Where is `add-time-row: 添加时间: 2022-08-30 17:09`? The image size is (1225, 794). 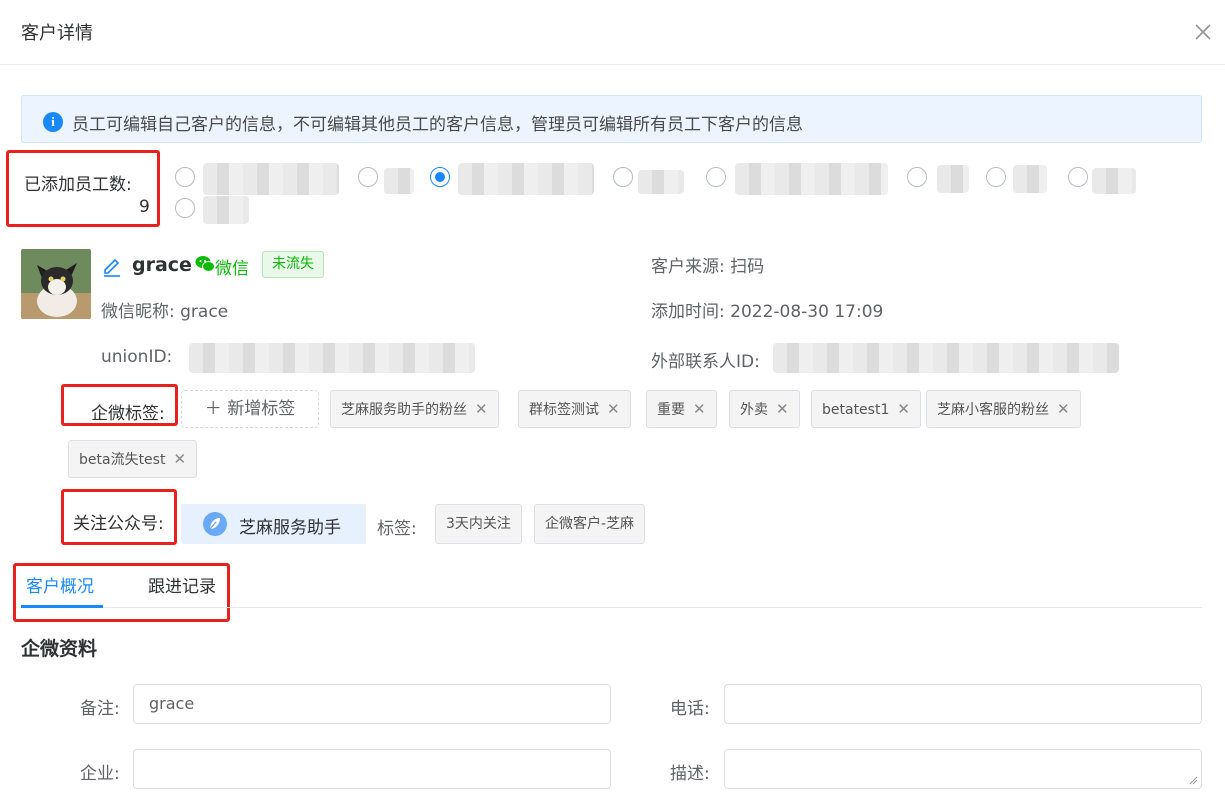
add-time-row: 添加时间: 2022-08-30 17:09 is located at coordinates (767, 309).